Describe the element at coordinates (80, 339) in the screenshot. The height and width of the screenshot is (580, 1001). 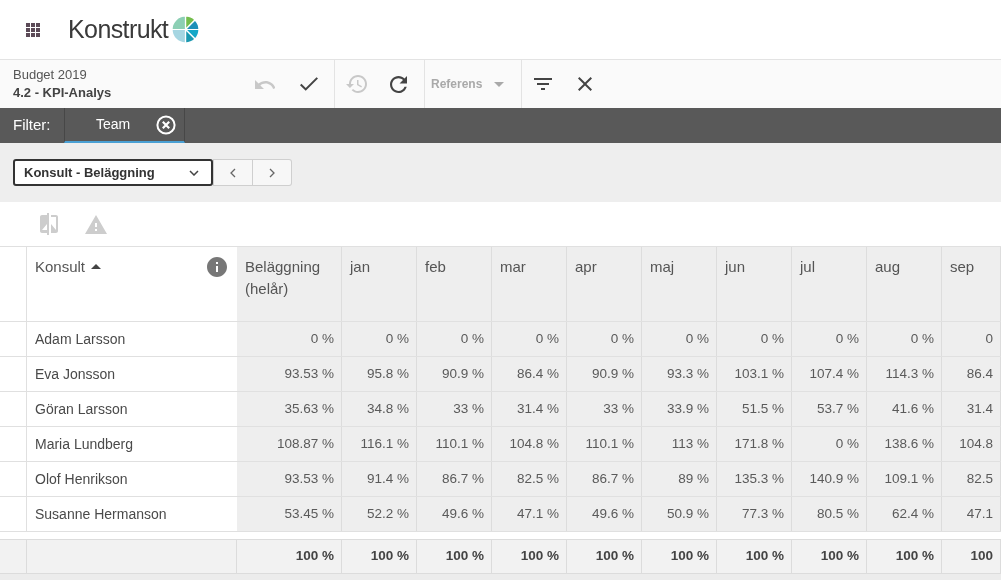
I see `table-cell-text: Adam Larsson` at that location.